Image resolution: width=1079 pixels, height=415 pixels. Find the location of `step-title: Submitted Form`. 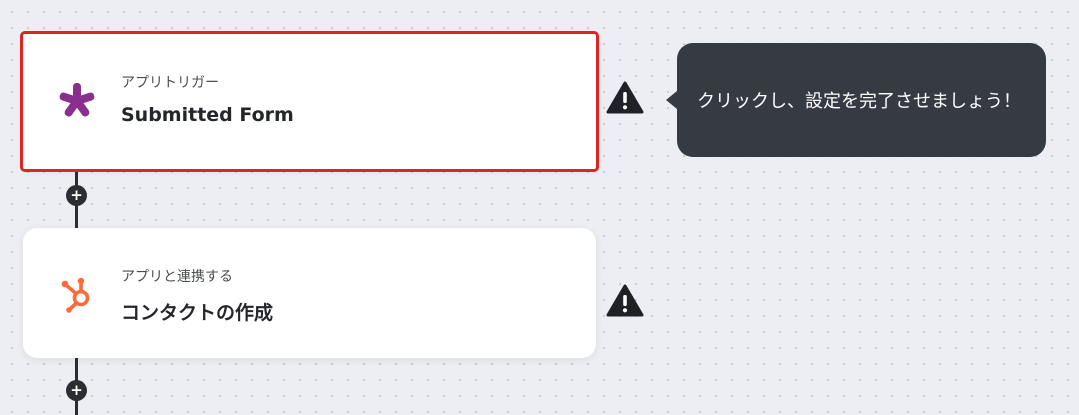

step-title: Submitted Form is located at coordinates (207, 115).